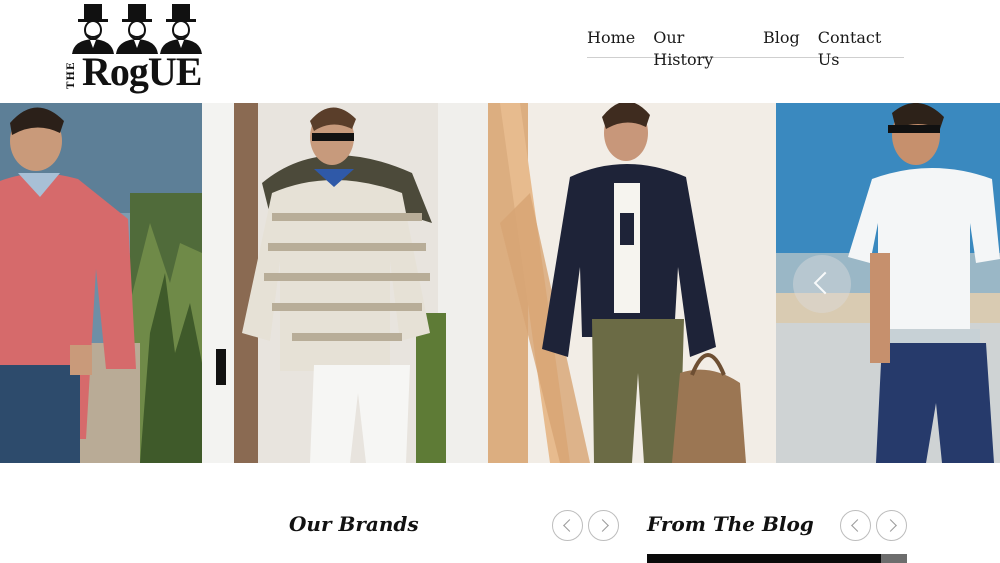  I want to click on blog-next-button, so click(891, 525).